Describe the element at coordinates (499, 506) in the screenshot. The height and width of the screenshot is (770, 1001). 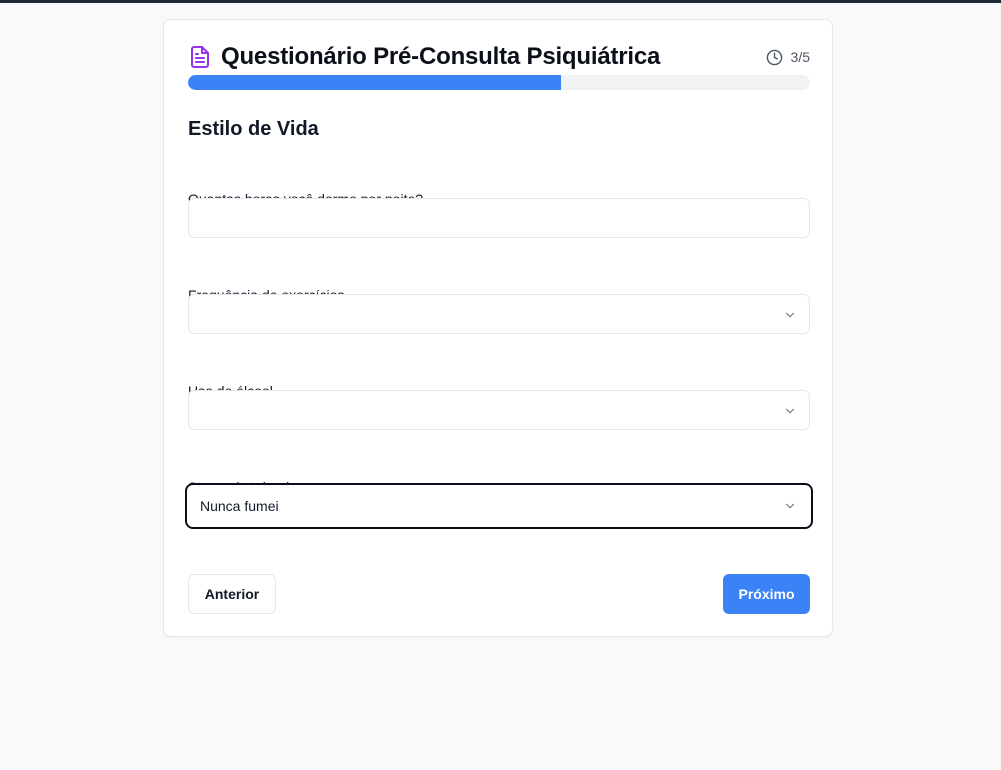
I see `smoking-status-select: Nunca fumei` at that location.